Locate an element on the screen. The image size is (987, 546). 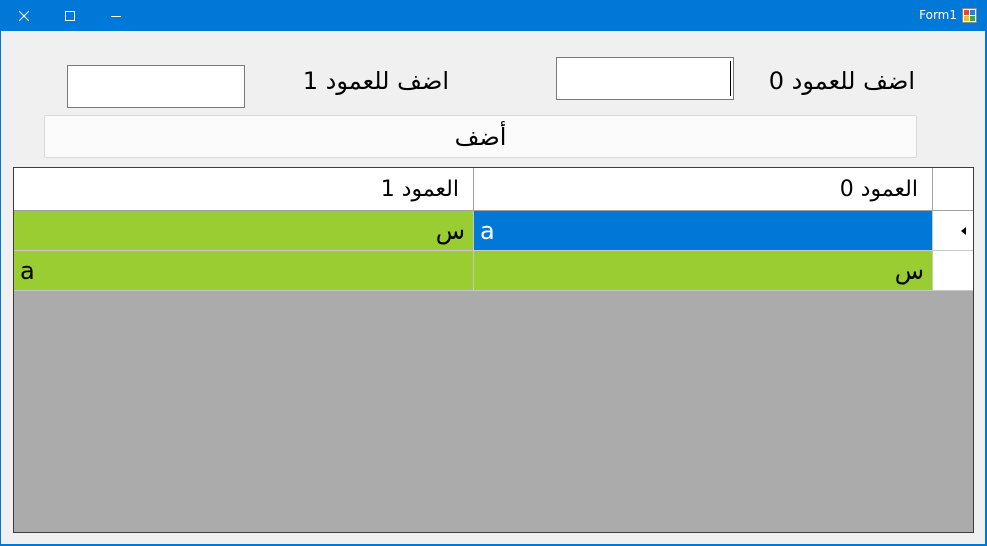
column-header-0: العمود 0 is located at coordinates (702, 189).